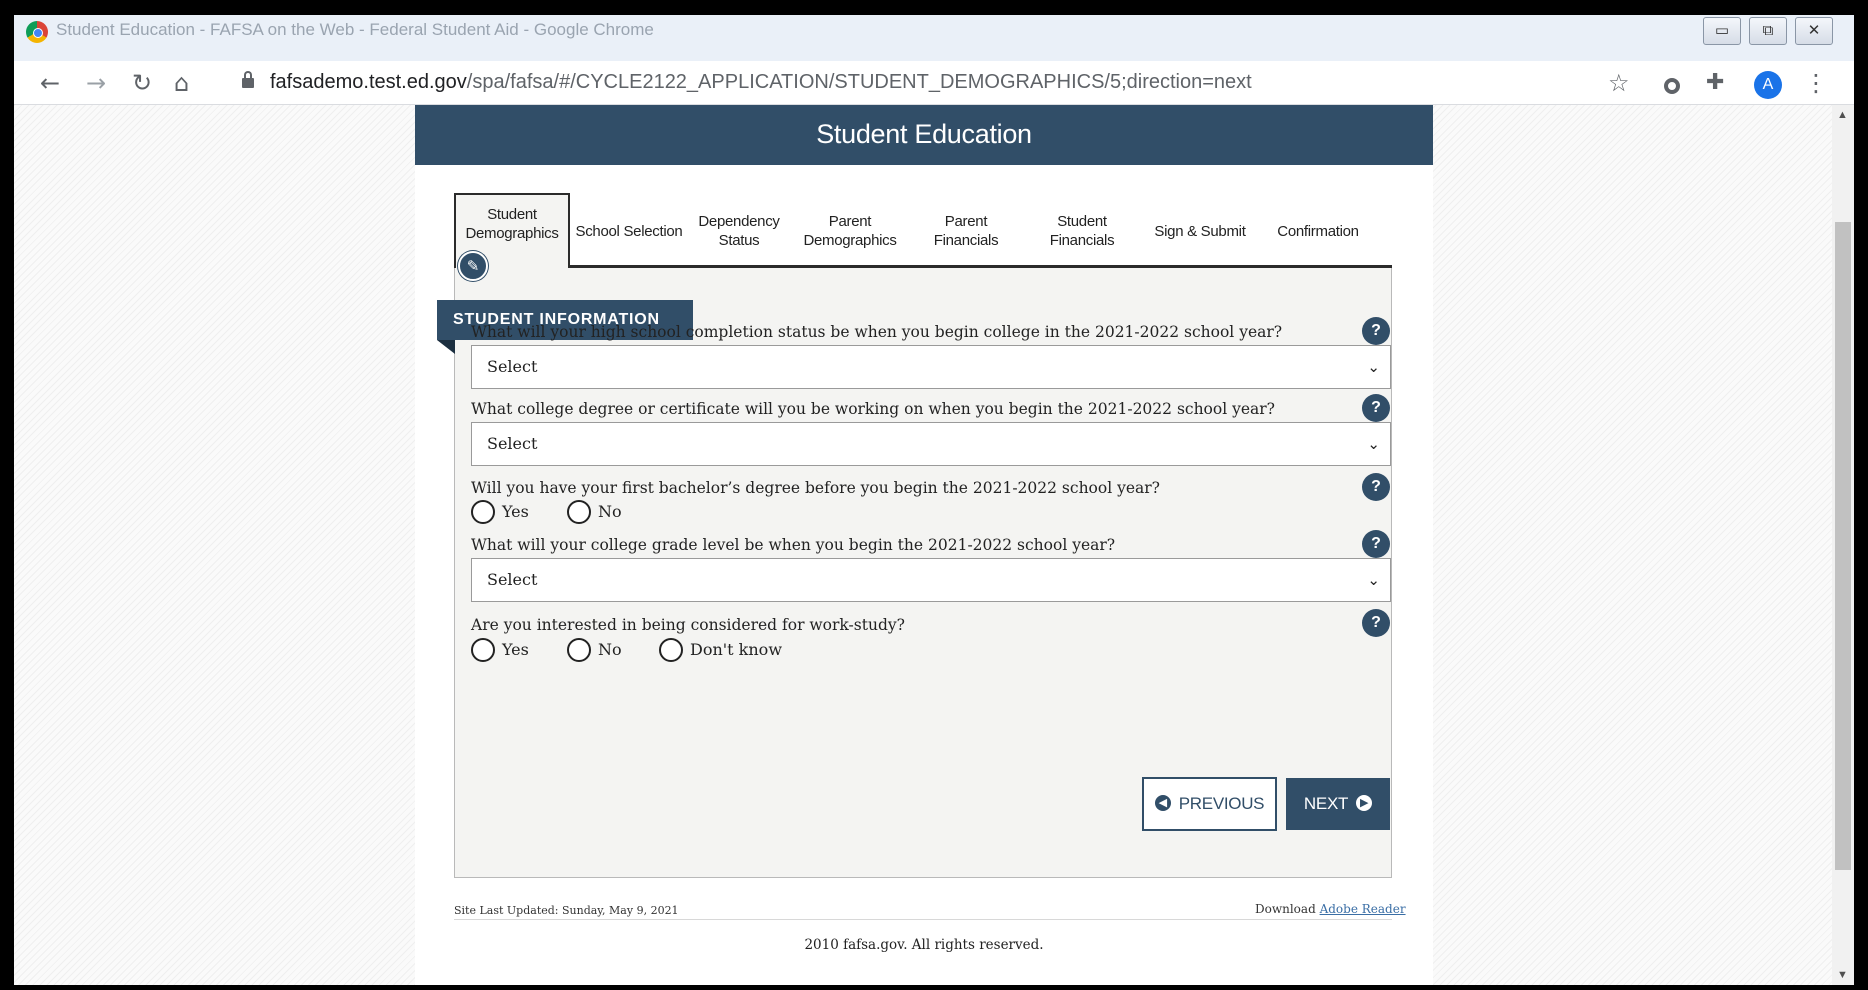 This screenshot has height=990, width=1868. Describe the element at coordinates (1768, 31) in the screenshot. I see `restore-button: ⧉` at that location.